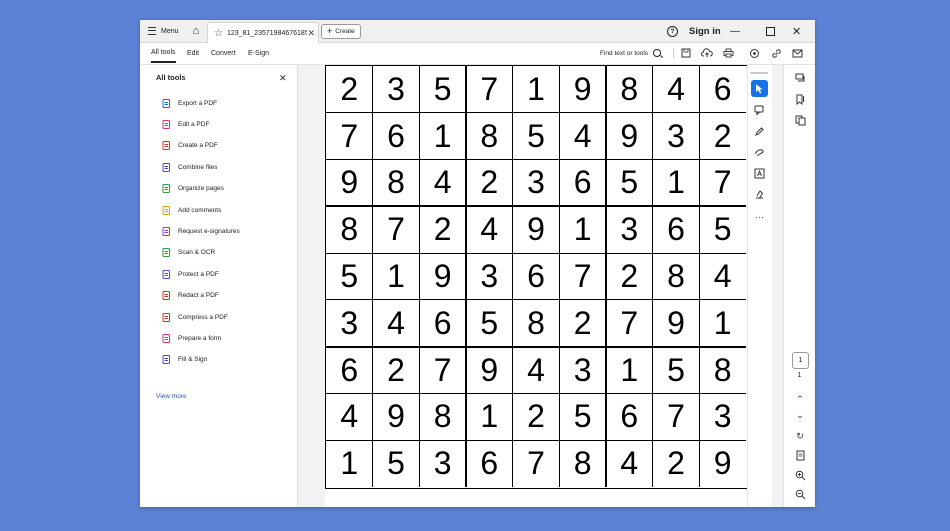  What do you see at coordinates (800, 399) in the screenshot?
I see `chevron-up-icon: ⌃` at bounding box center [800, 399].